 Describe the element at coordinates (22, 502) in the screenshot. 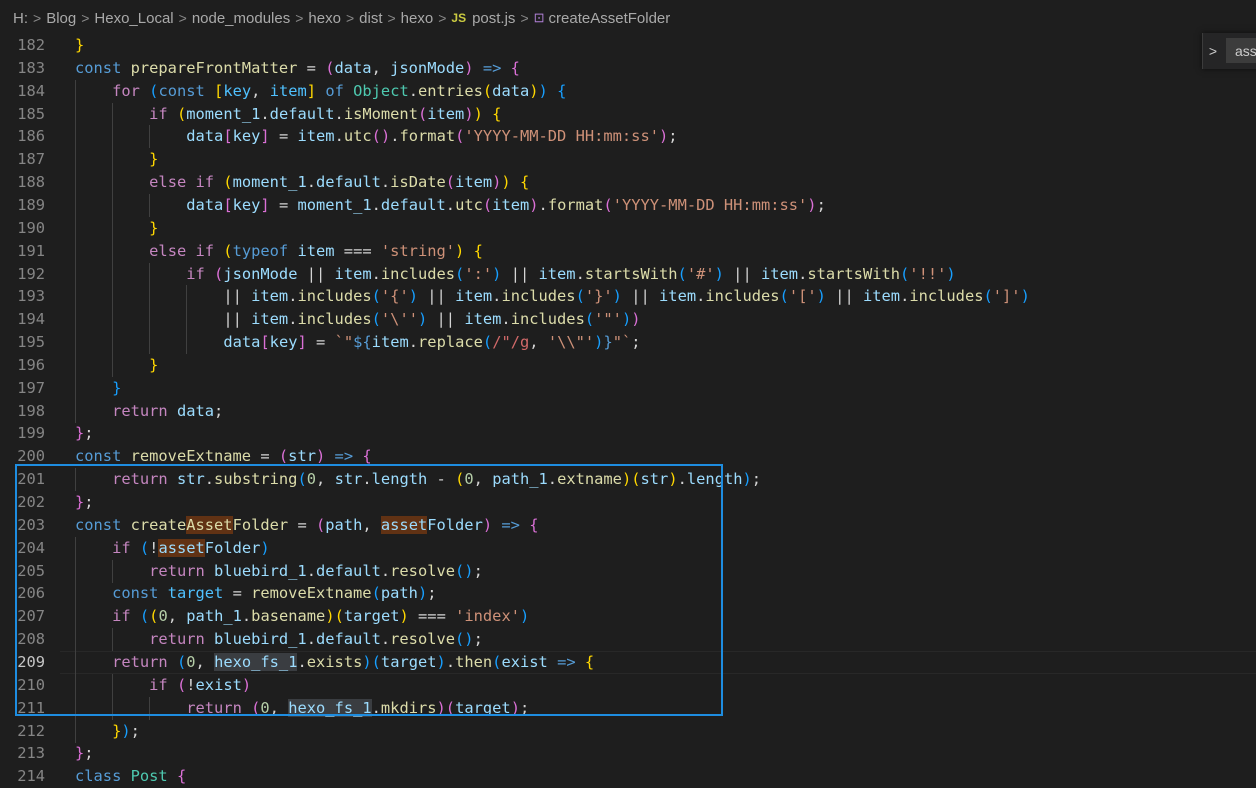

I see `line-number: 202` at that location.